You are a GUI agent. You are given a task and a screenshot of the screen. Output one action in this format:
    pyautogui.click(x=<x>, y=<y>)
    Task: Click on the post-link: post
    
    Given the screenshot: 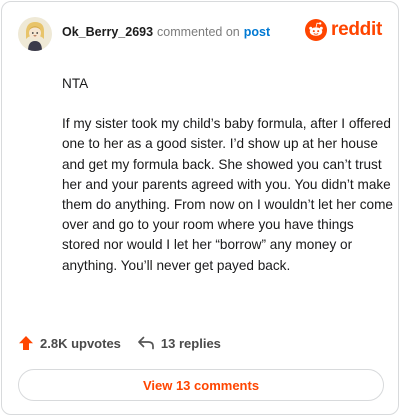 What is the action you would take?
    pyautogui.click(x=257, y=32)
    